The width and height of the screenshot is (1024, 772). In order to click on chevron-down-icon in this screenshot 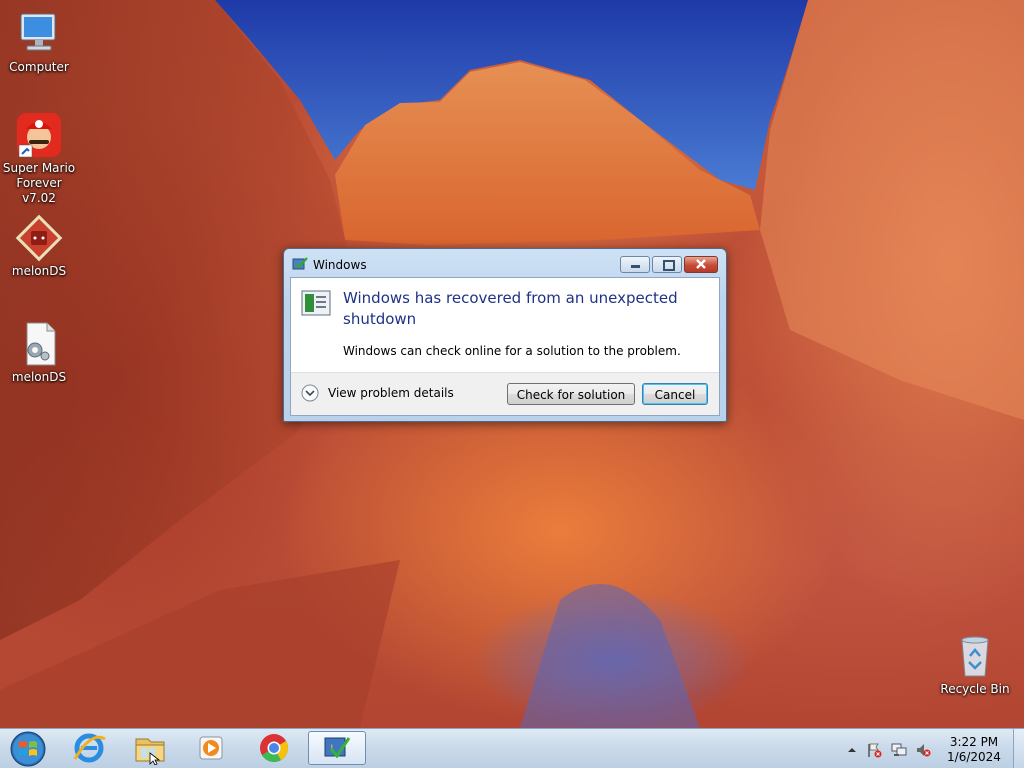, I will do `click(310, 393)`.